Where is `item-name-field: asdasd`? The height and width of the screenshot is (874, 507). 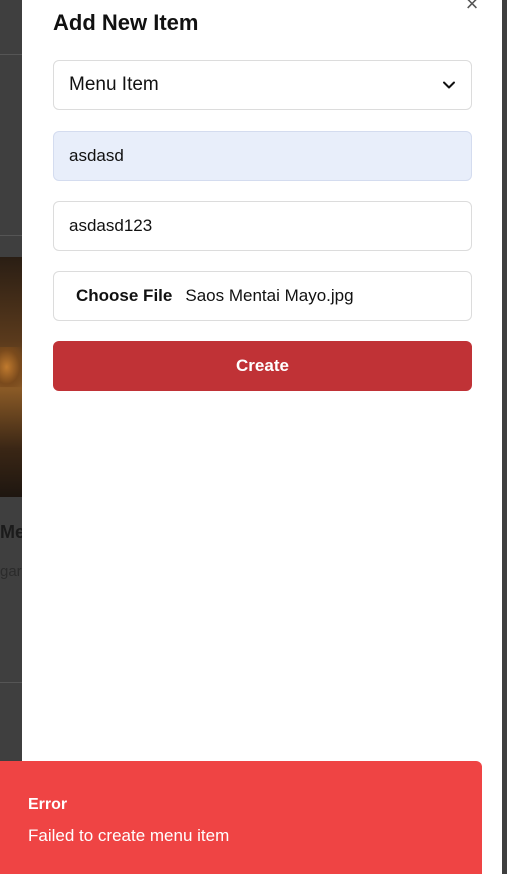 item-name-field: asdasd is located at coordinates (262, 156).